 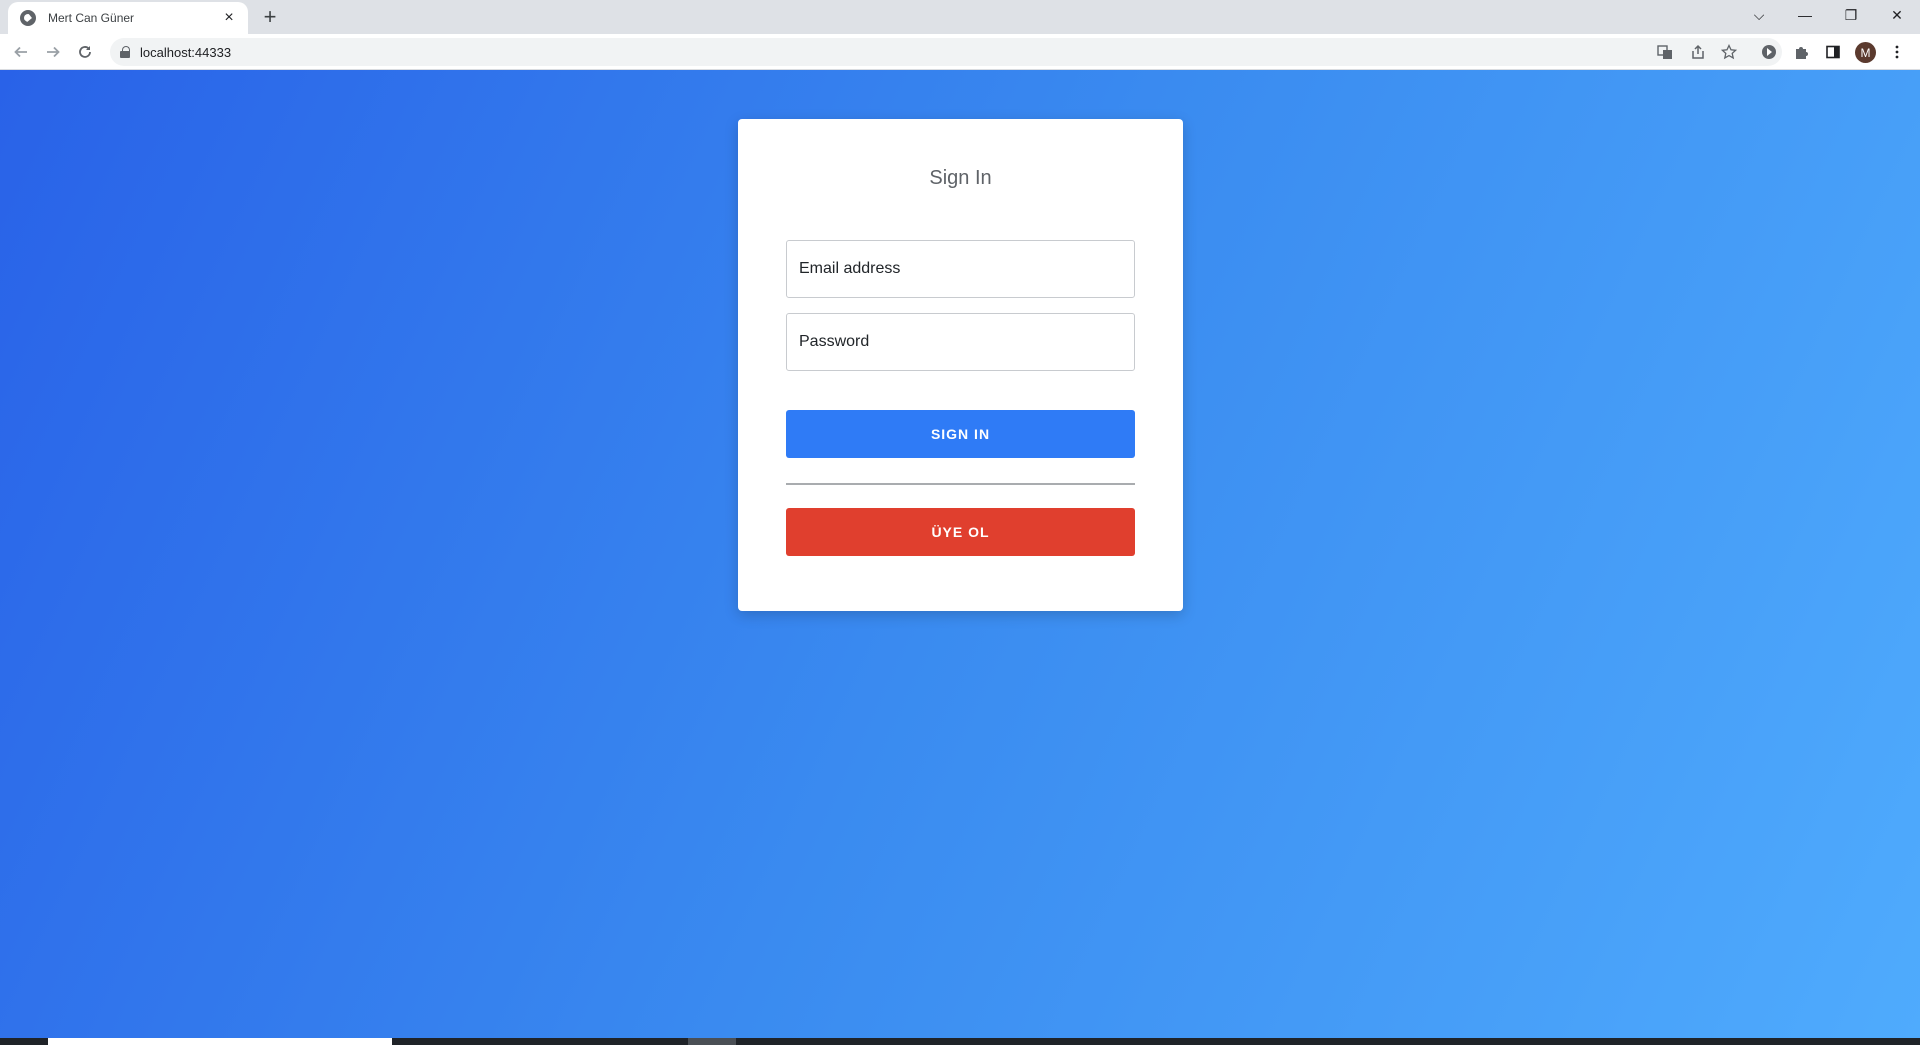 I want to click on reload-icon, so click(x=85, y=52).